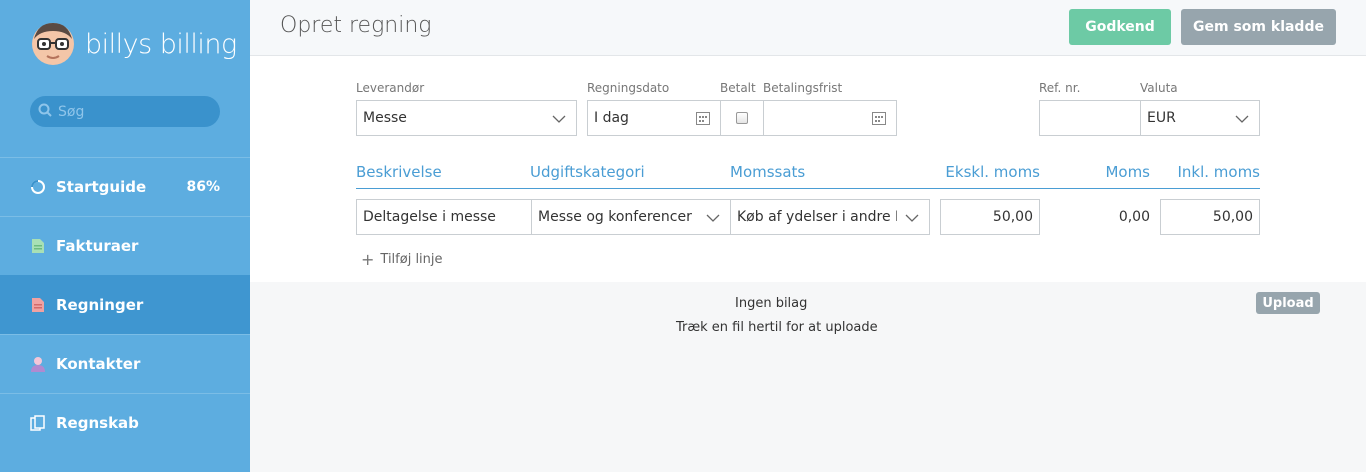  Describe the element at coordinates (101, 187) in the screenshot. I see `sidebar-item-label: Startguide` at that location.